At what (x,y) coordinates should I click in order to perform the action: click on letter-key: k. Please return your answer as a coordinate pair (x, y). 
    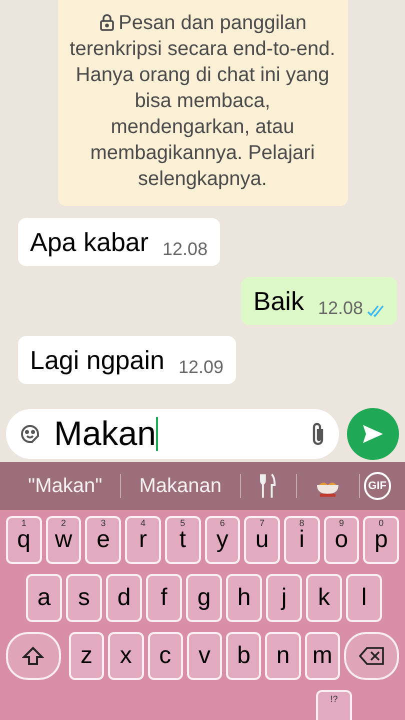
    Looking at the image, I should click on (324, 598).